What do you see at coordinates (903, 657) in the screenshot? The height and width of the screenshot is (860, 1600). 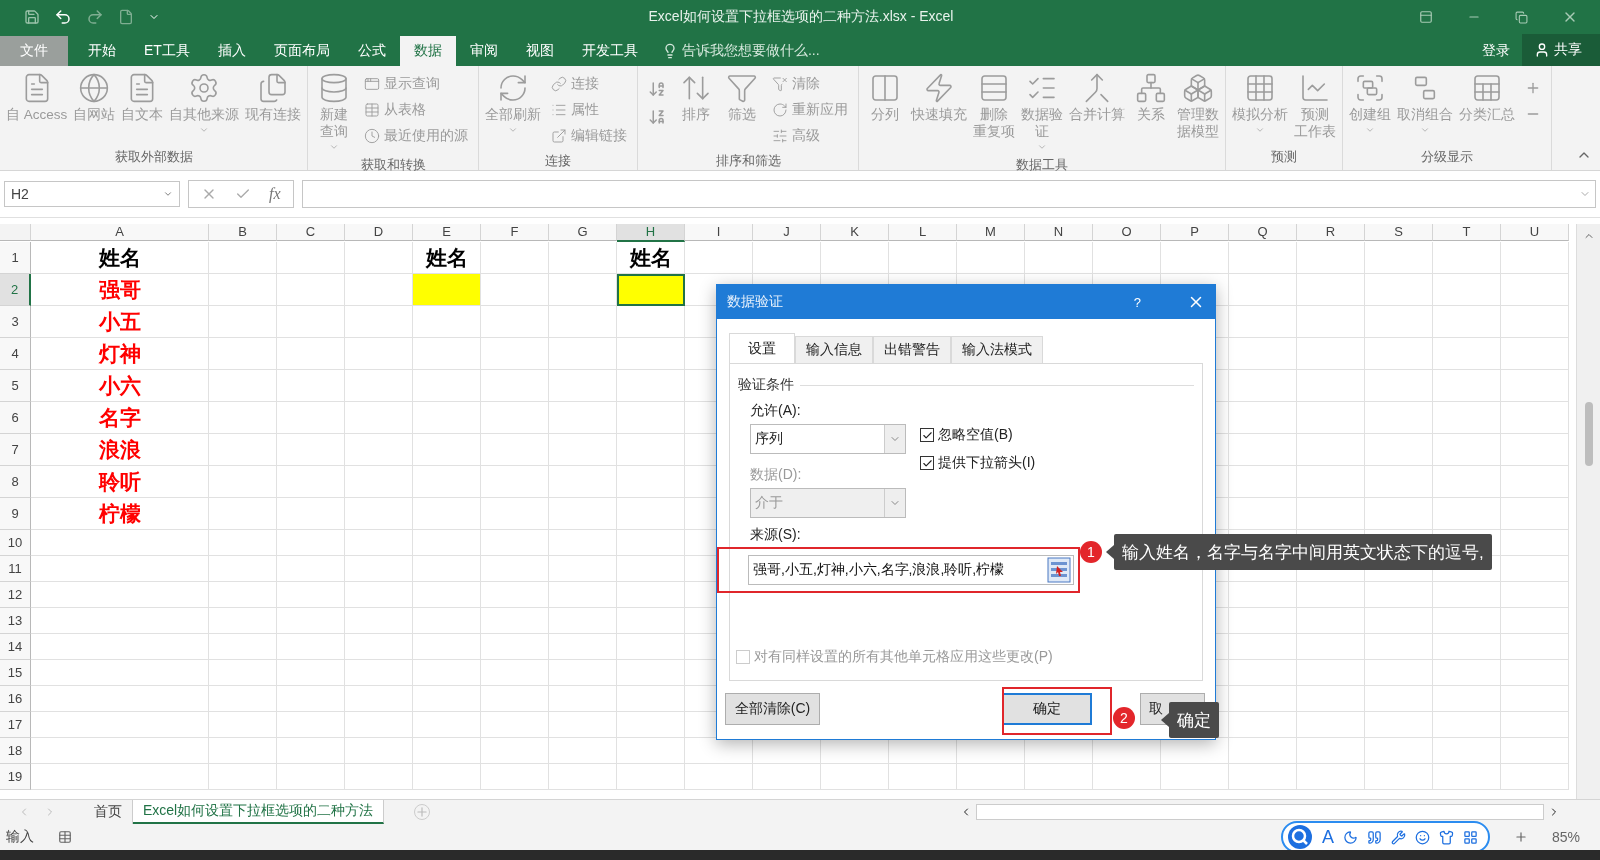 I see `checkbox-label: 对有同样设置的所有其他单元格应用这些更改(P)` at bounding box center [903, 657].